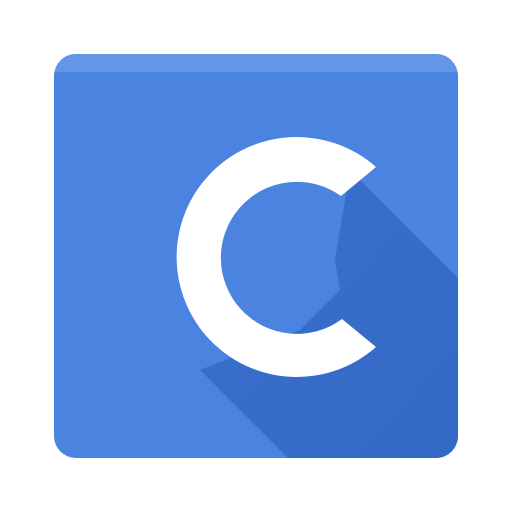  Describe the element at coordinates (256, 63) in the screenshot. I see `tile-rim` at that location.